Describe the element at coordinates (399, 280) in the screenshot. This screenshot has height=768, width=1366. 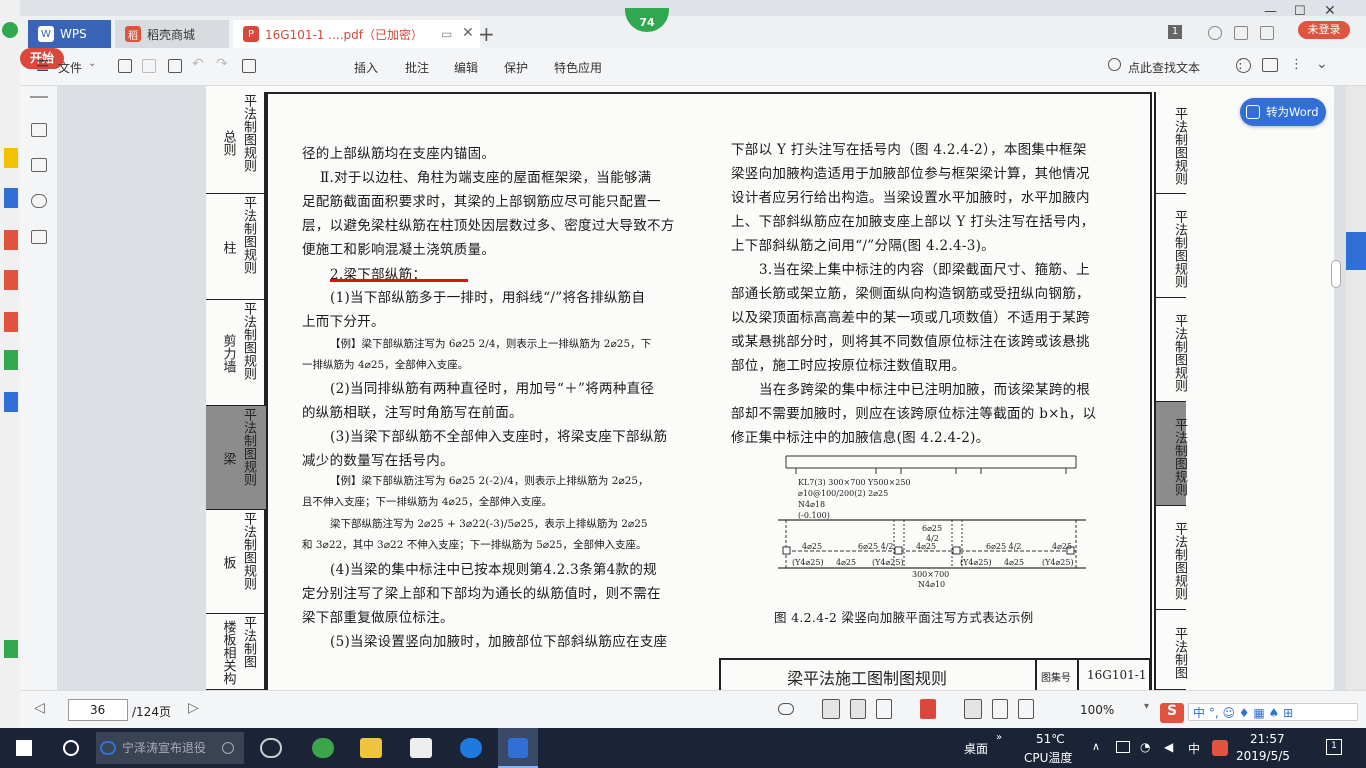
I see `red-underline-annotation` at that location.